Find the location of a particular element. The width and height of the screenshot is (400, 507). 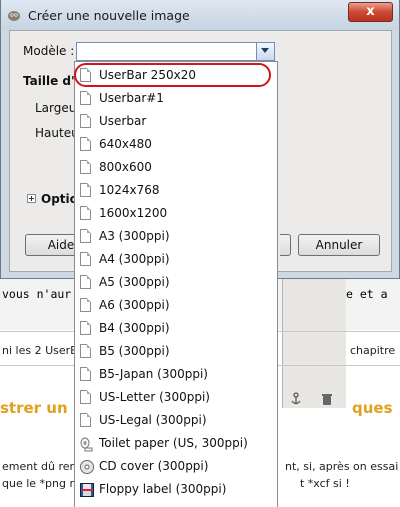

template-option: Toilet paper (US, 300ppi) is located at coordinates (176, 443).